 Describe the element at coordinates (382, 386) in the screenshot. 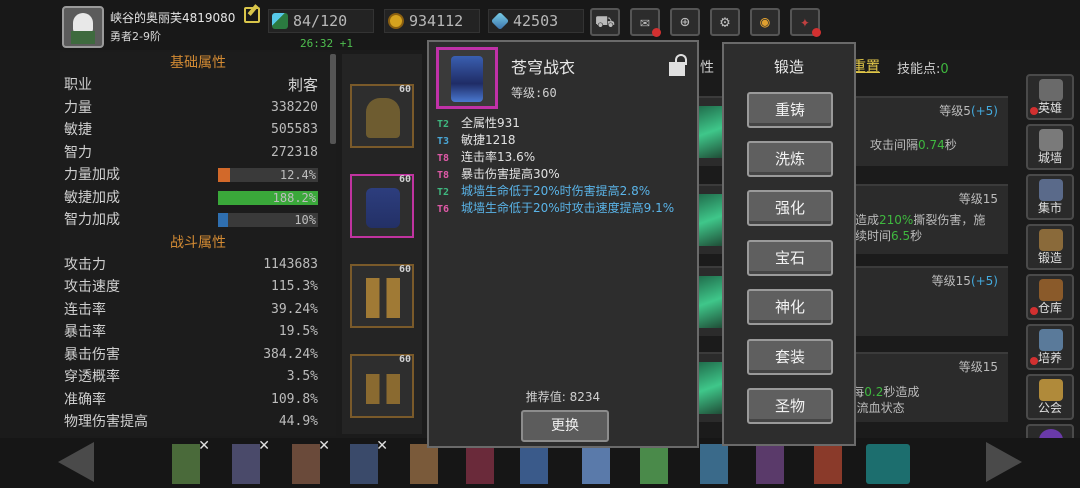

I see `slot-boots: 60` at that location.